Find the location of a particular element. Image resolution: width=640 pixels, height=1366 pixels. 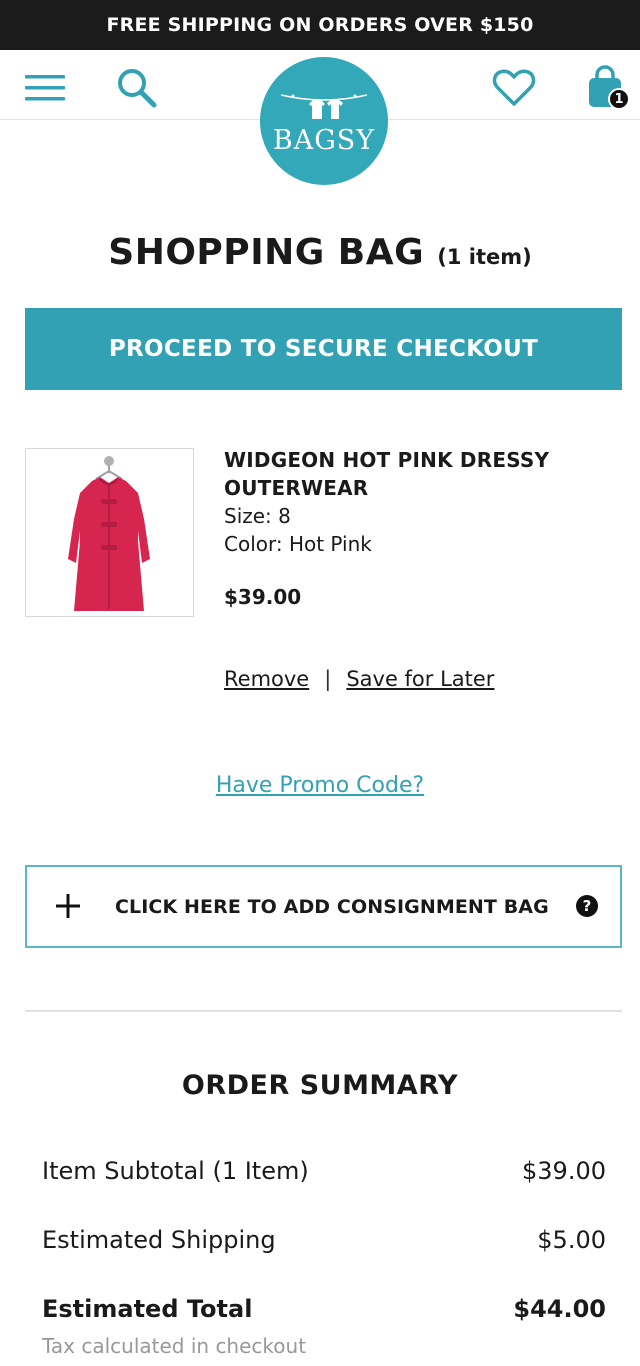

promo-code-link: Have Promo Code? is located at coordinates (320, 785).